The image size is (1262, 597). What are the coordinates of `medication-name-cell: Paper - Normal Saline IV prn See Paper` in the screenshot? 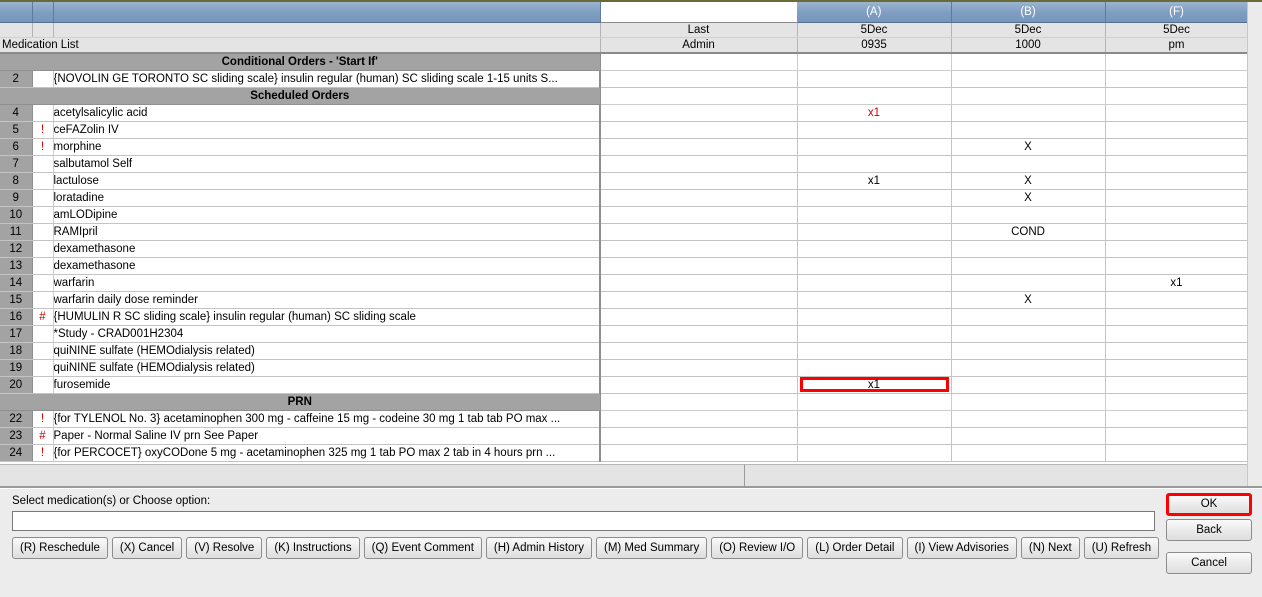 It's located at (327, 436).